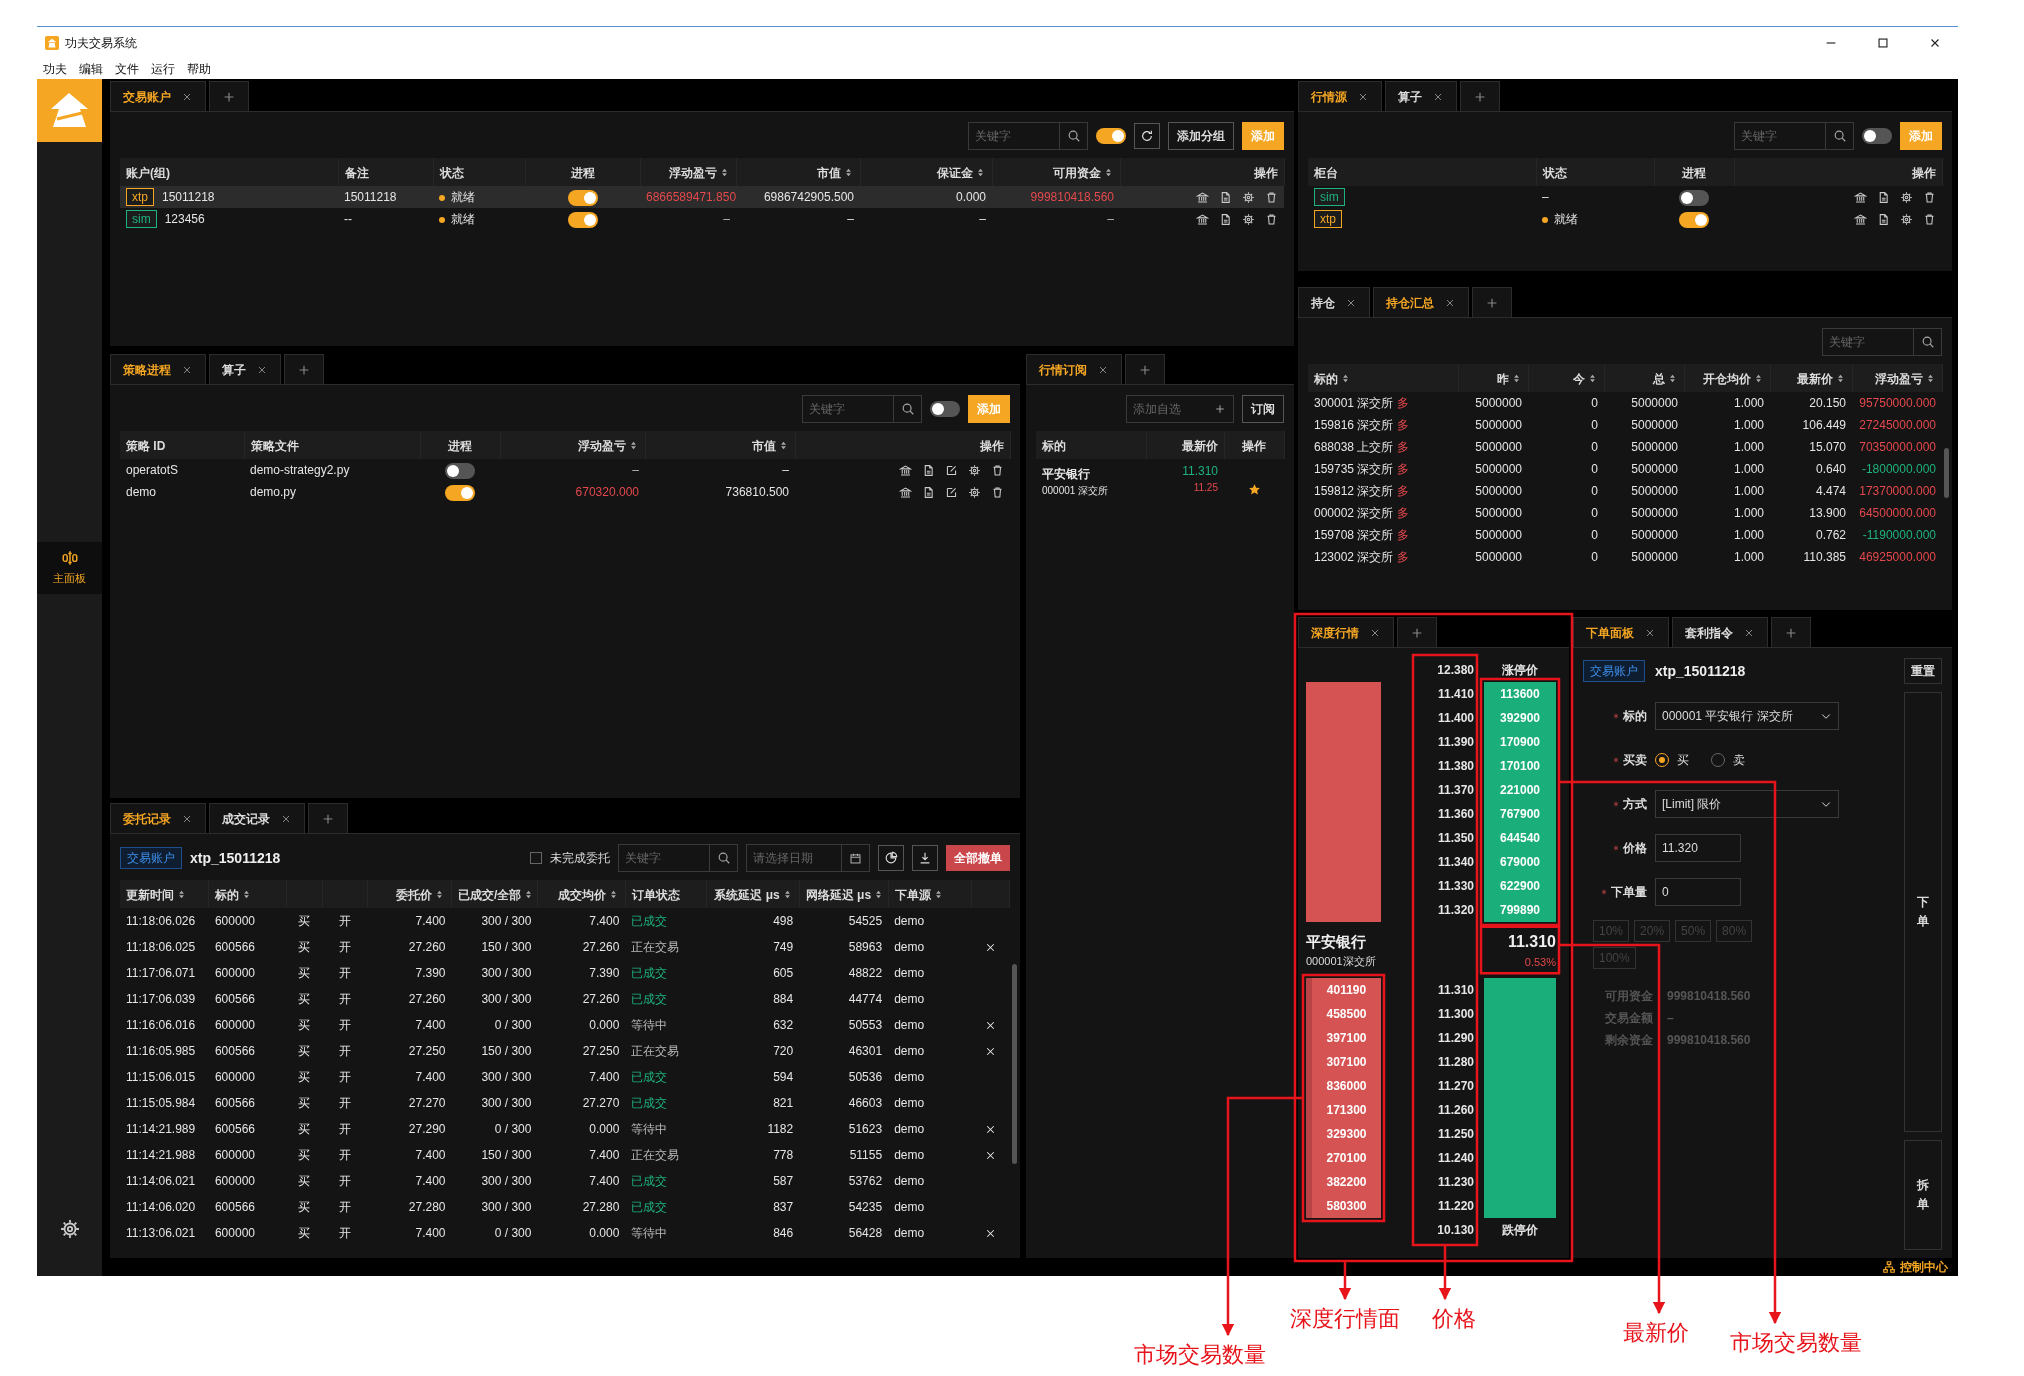 The width and height of the screenshot is (2024, 1376). What do you see at coordinates (1334, 302) in the screenshot?
I see `panel-tab: 持仓` at bounding box center [1334, 302].